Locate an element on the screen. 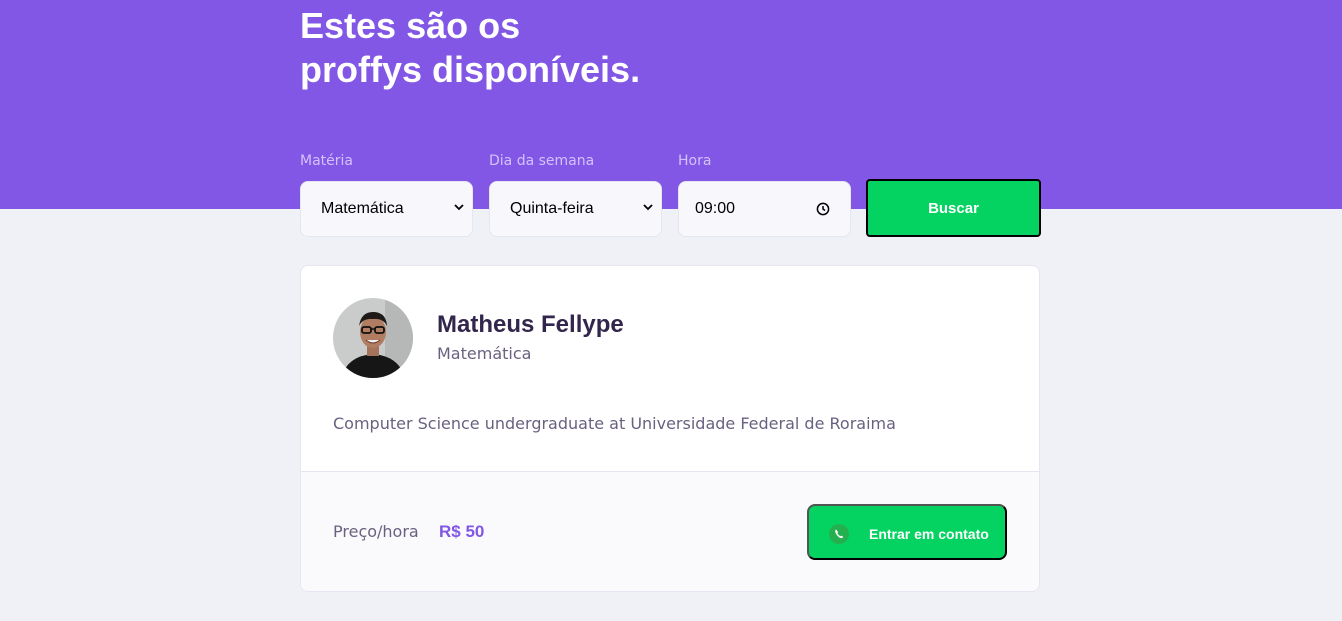 Image resolution: width=1342 pixels, height=621 pixels. teacher-name: Matheus Fellype is located at coordinates (530, 324).